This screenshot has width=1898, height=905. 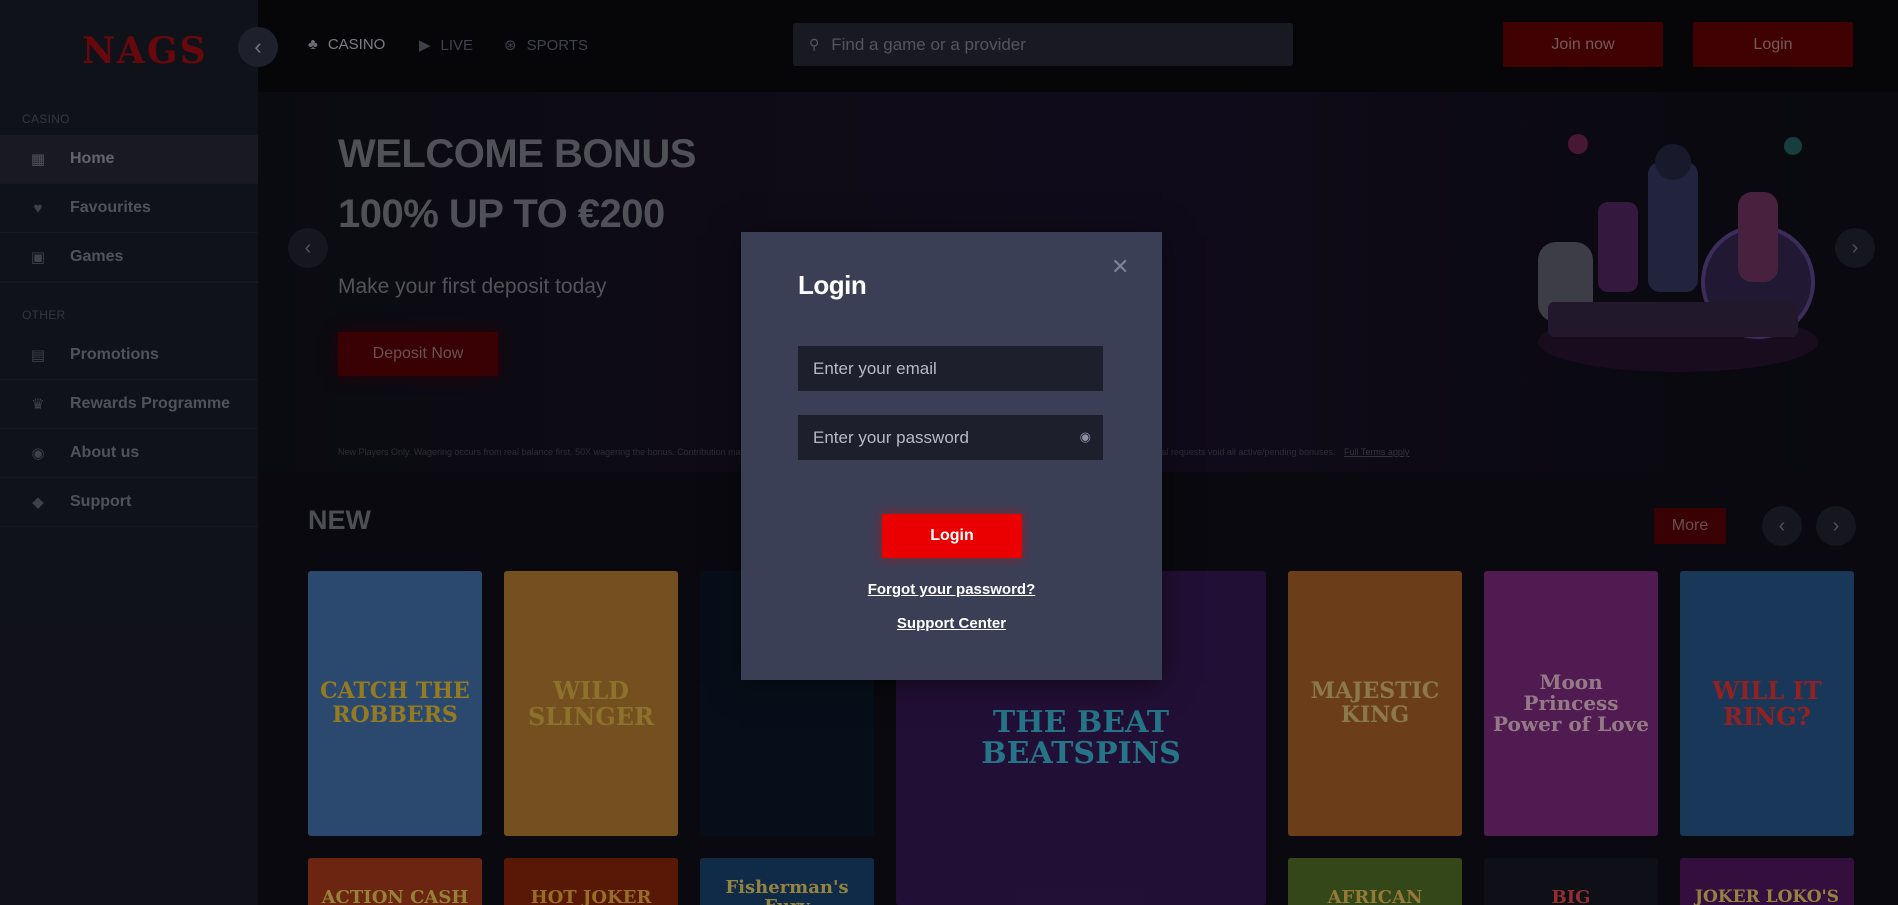 I want to click on email-field, so click(x=950, y=368).